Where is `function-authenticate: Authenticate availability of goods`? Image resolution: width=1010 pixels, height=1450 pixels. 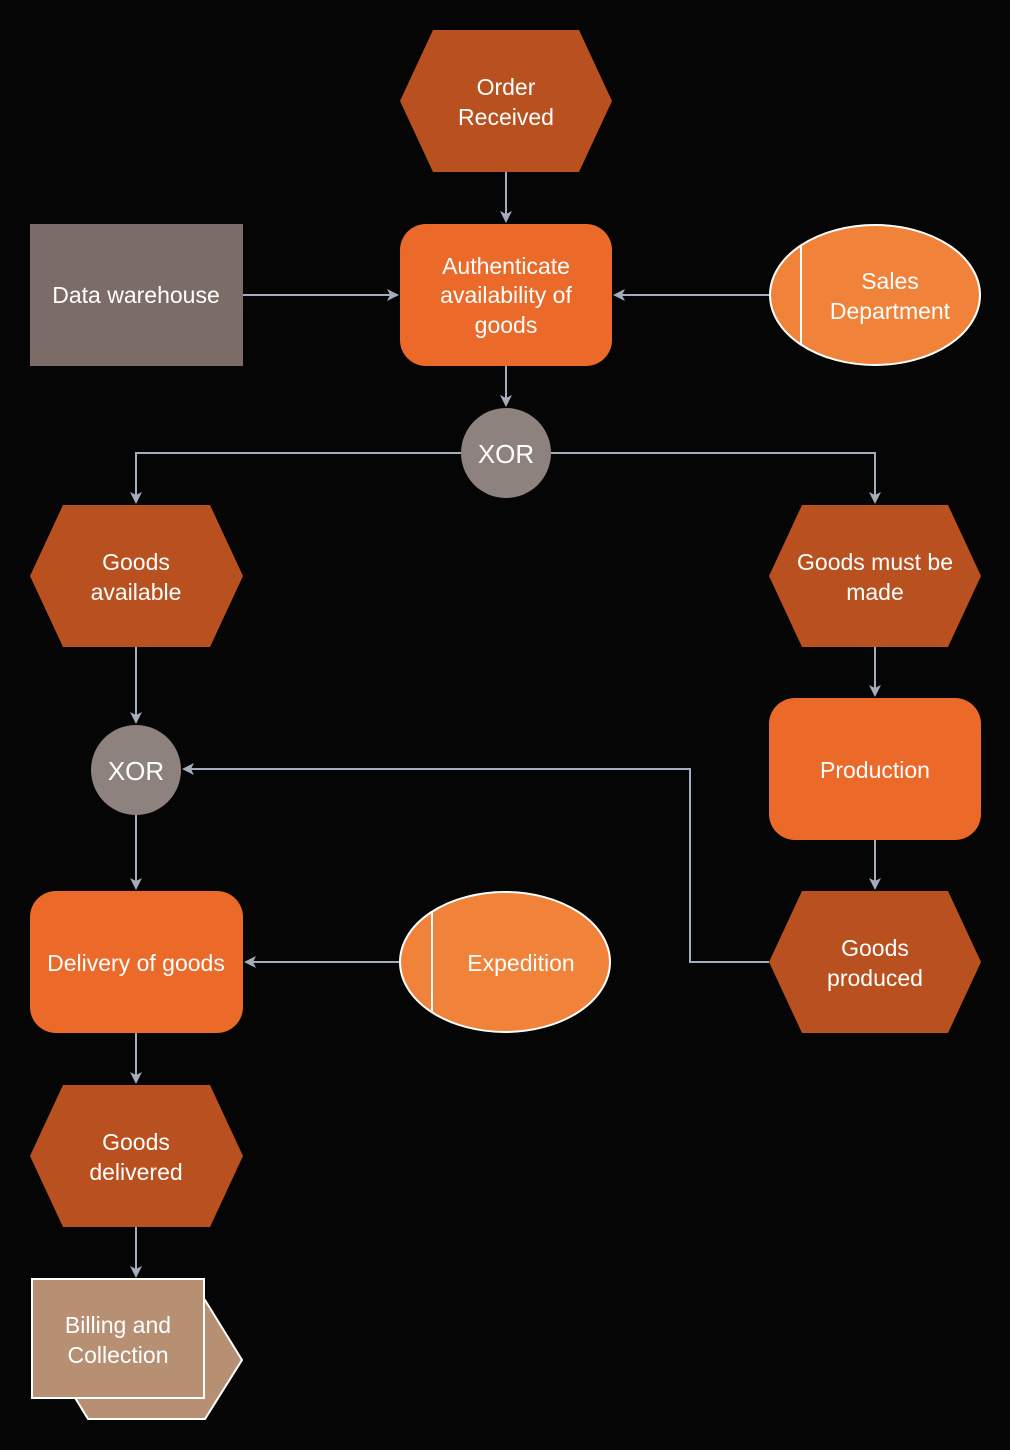
function-authenticate: Authenticate availability of goods is located at coordinates (506, 295).